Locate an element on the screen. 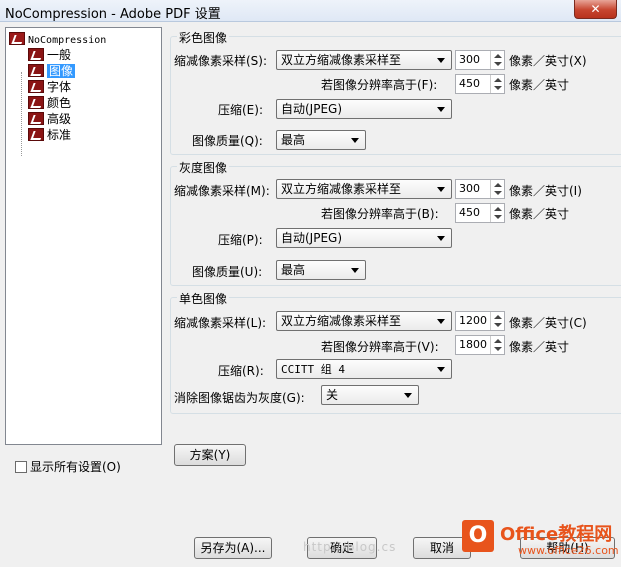 This screenshot has width=621, height=567. tree-item-fonts: 字体 is located at coordinates (49, 87).